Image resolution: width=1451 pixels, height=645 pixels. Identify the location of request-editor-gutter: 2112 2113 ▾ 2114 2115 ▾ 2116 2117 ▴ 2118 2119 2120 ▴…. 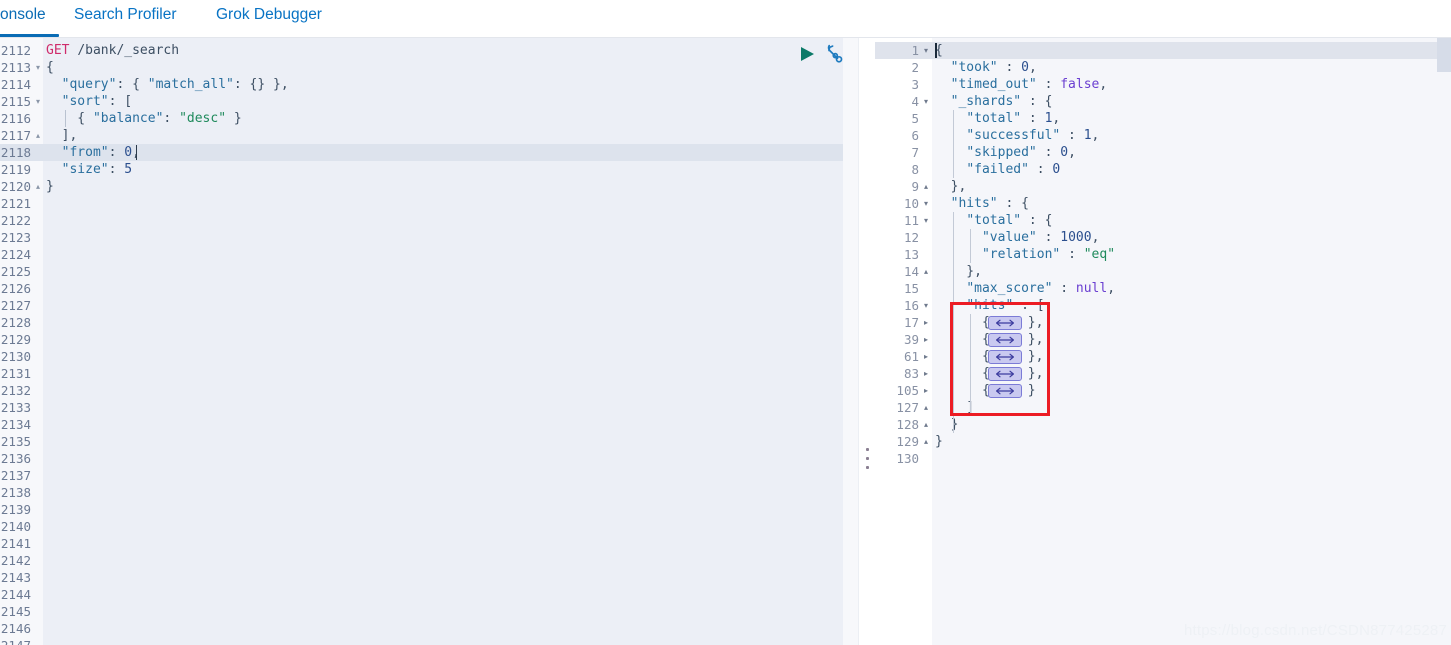
(21, 341).